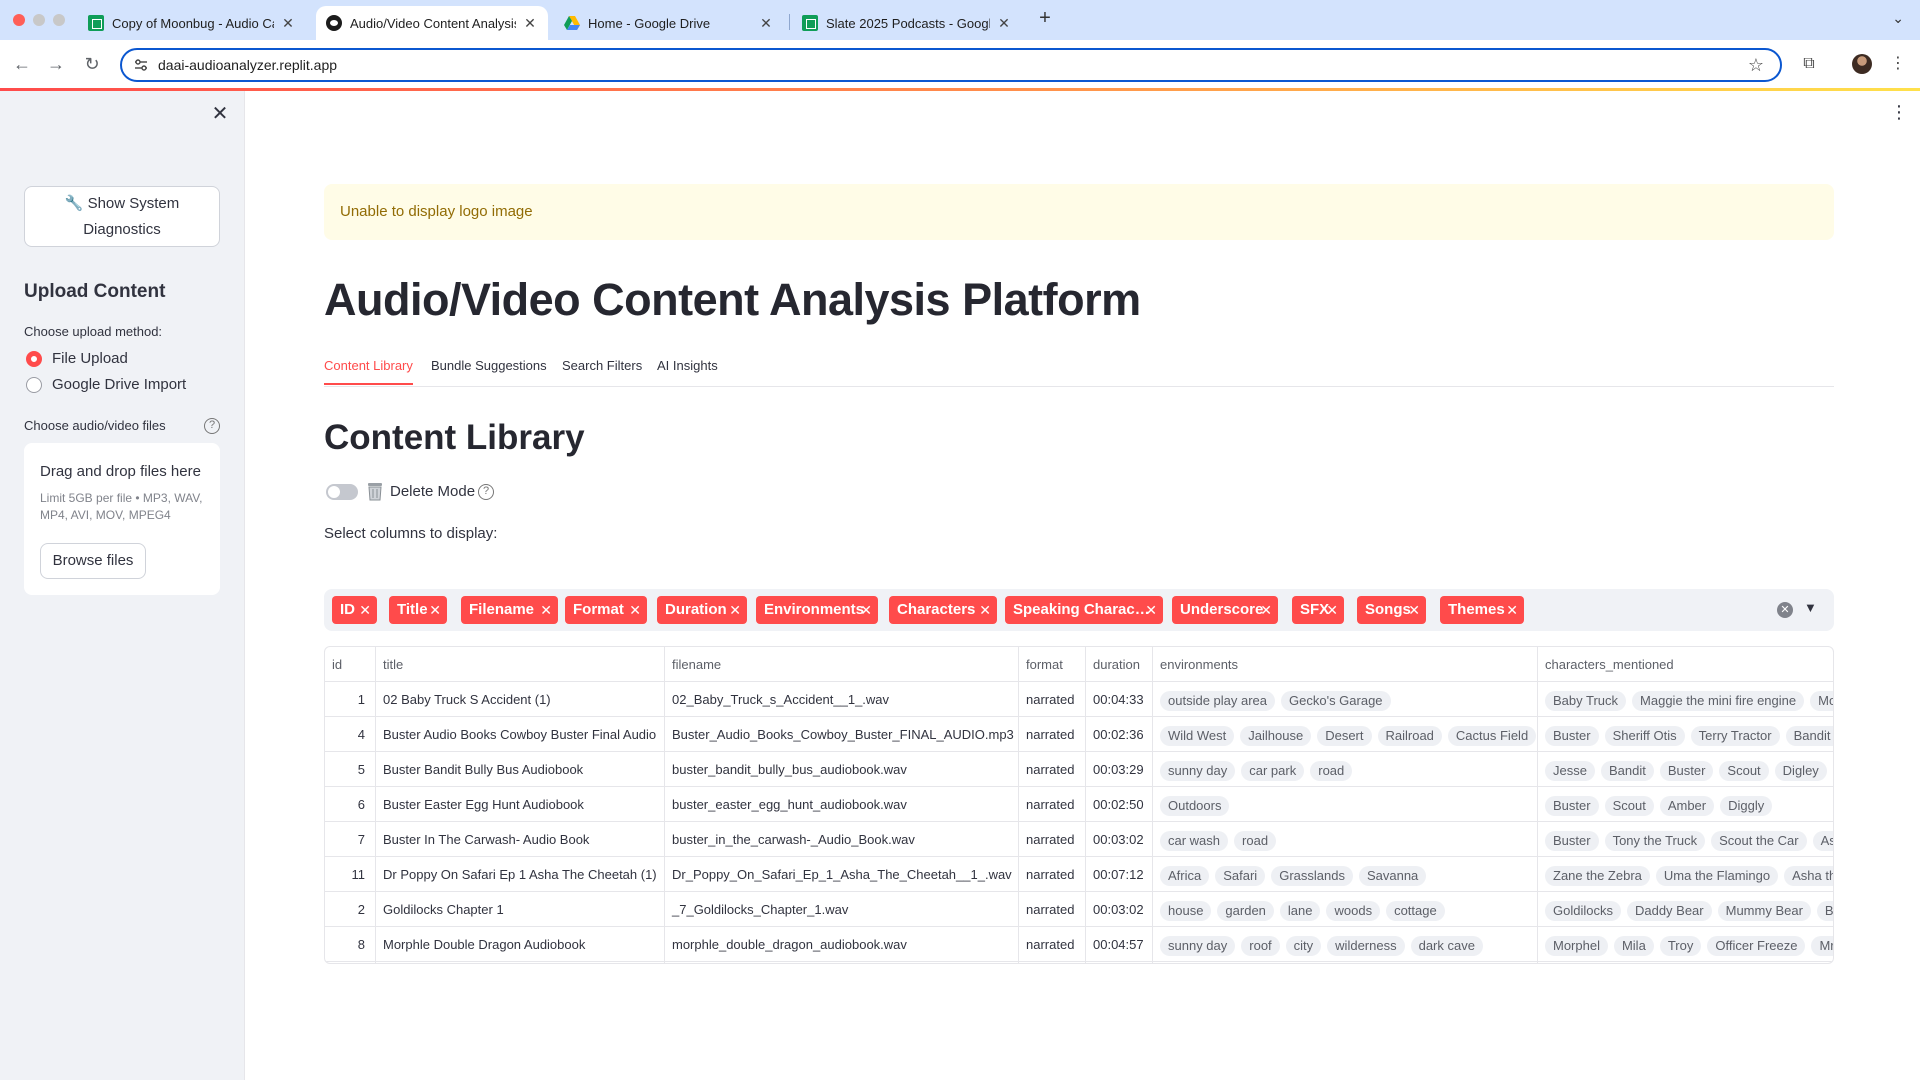 The height and width of the screenshot is (1080, 1920). I want to click on table-cell: outside play area Gecko's Garage, so click(1345, 699).